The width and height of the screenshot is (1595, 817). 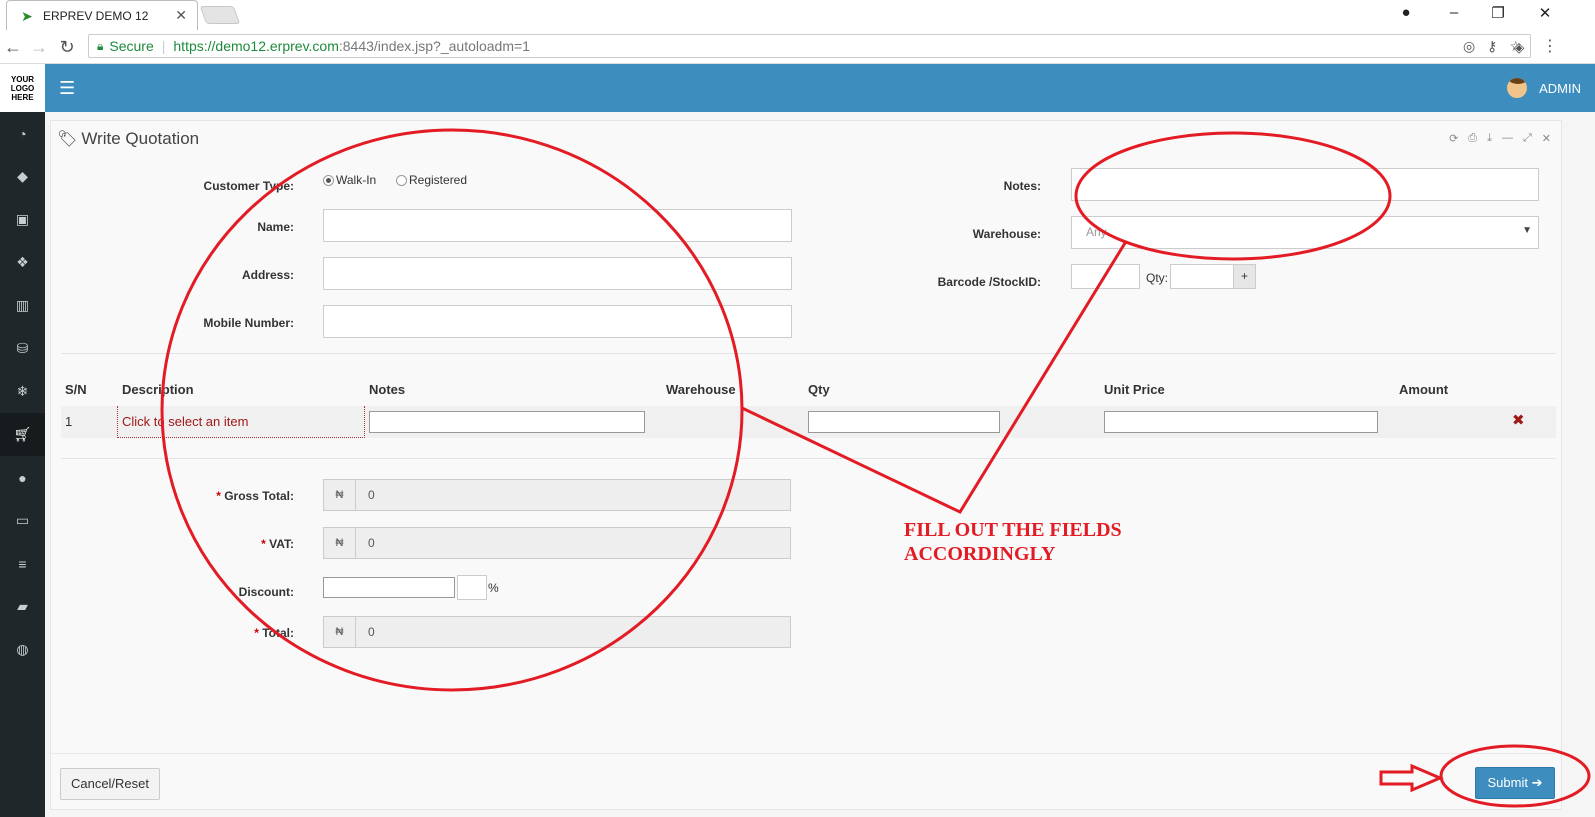 I want to click on customer-type-label: Customer Type:, so click(x=248, y=186).